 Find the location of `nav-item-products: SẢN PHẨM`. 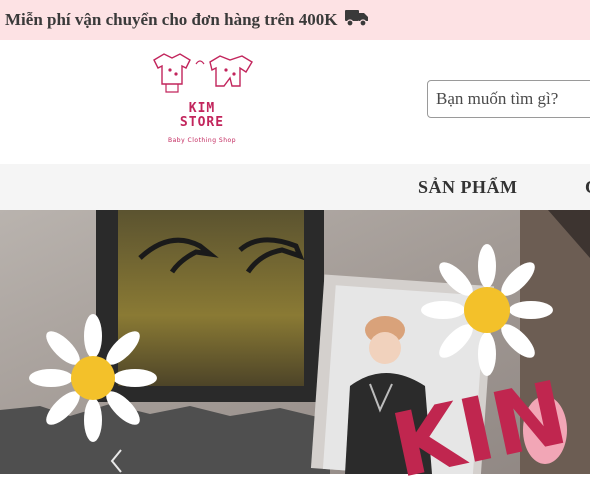

nav-item-products: SẢN PHẨM is located at coordinates (468, 187).